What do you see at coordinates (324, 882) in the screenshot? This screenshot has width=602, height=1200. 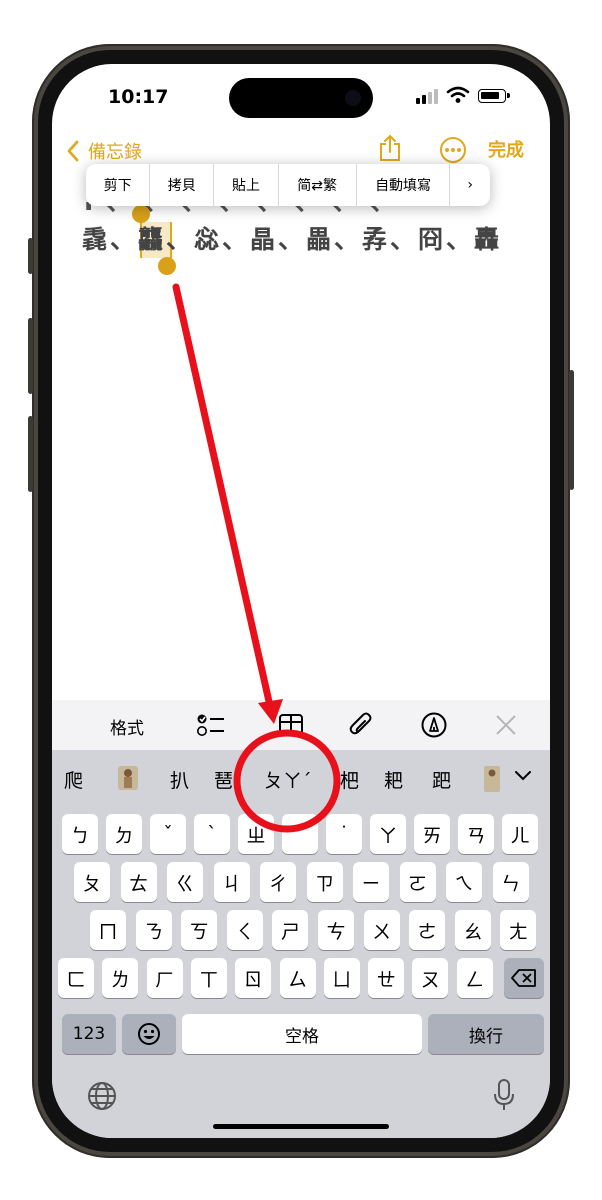 I see `zhuyin-key: ㄗ` at bounding box center [324, 882].